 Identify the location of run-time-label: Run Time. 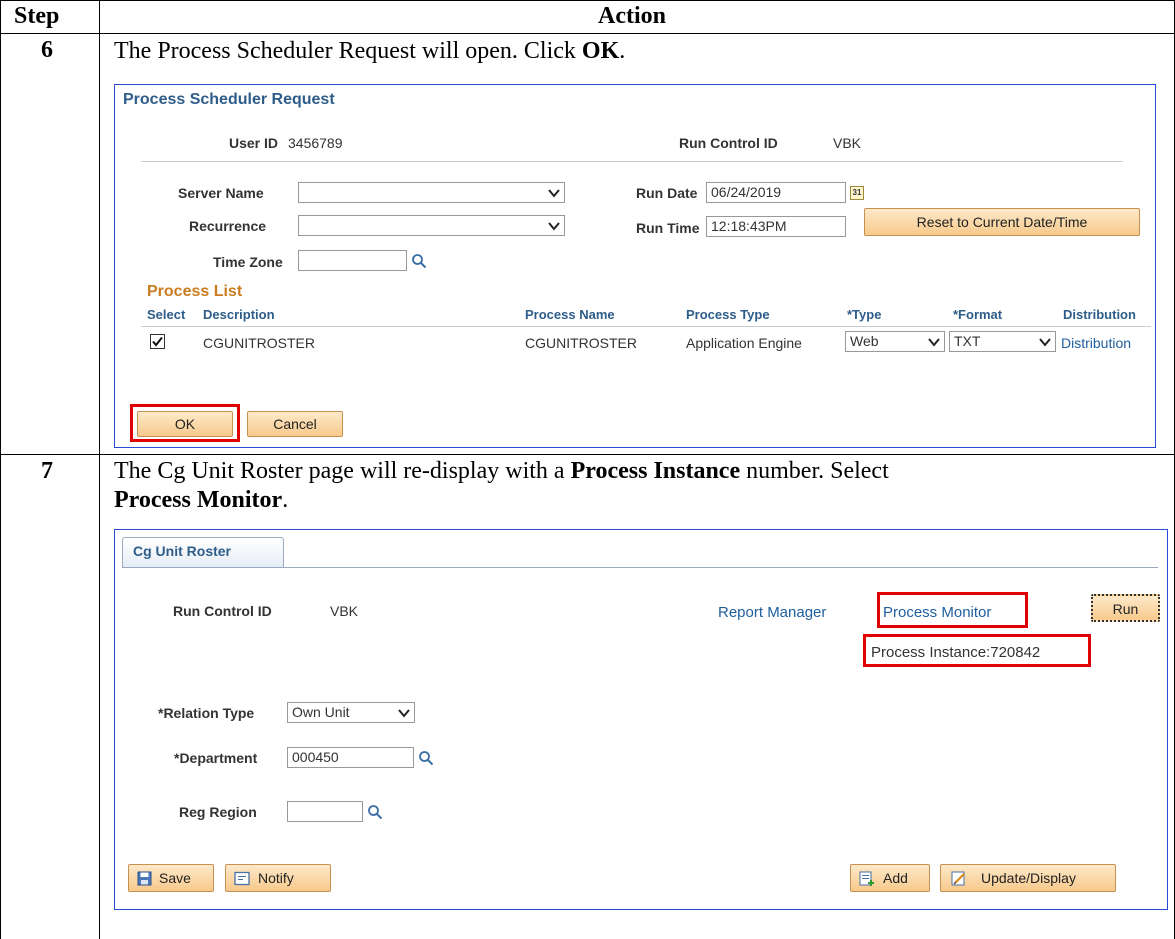
(668, 228).